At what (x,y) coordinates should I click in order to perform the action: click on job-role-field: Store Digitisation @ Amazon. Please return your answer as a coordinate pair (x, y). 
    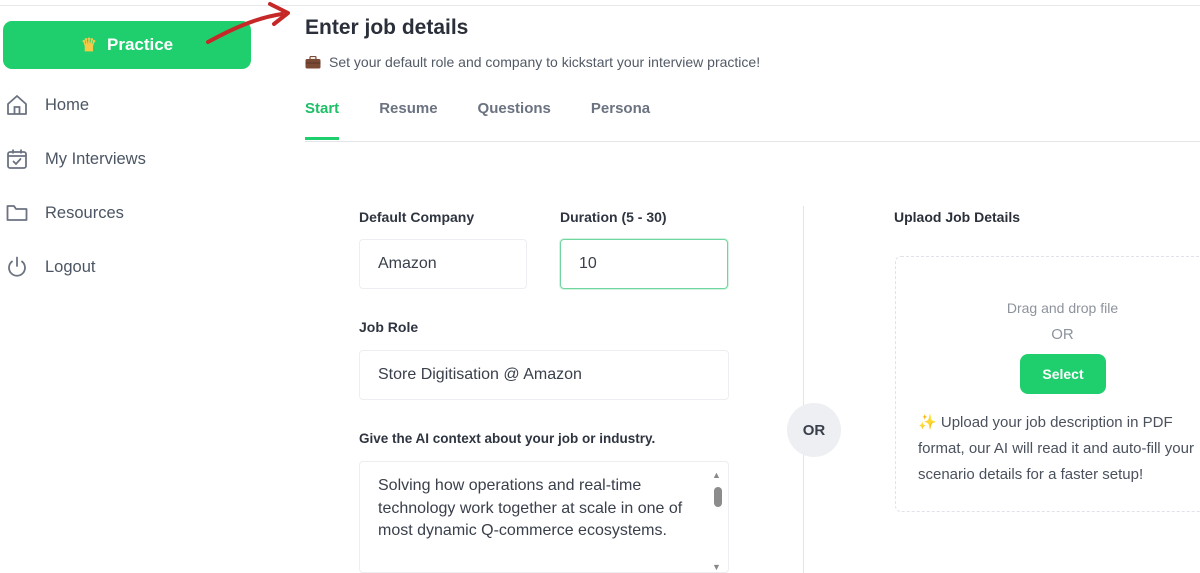
    Looking at the image, I should click on (544, 375).